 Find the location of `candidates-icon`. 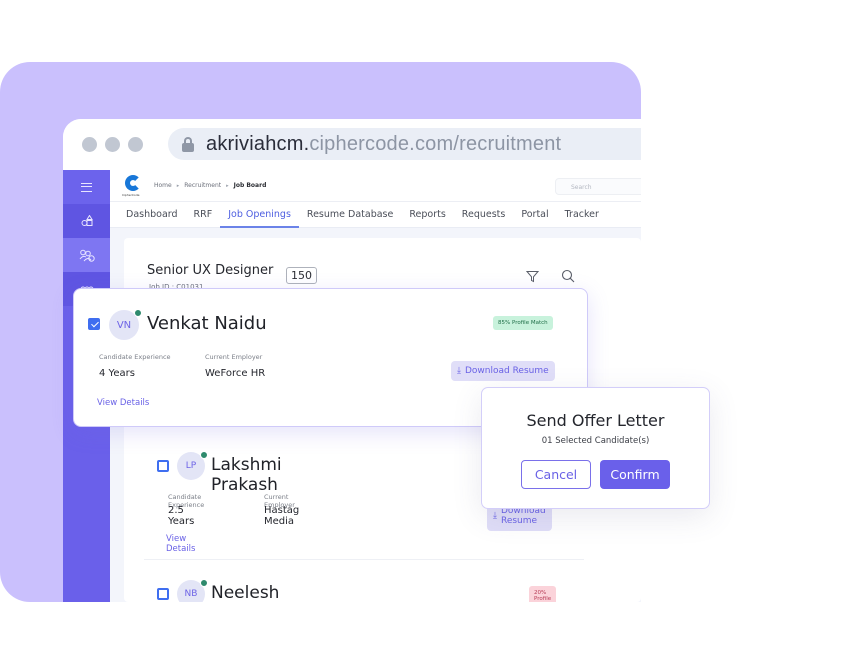

candidates-icon is located at coordinates (87, 255).